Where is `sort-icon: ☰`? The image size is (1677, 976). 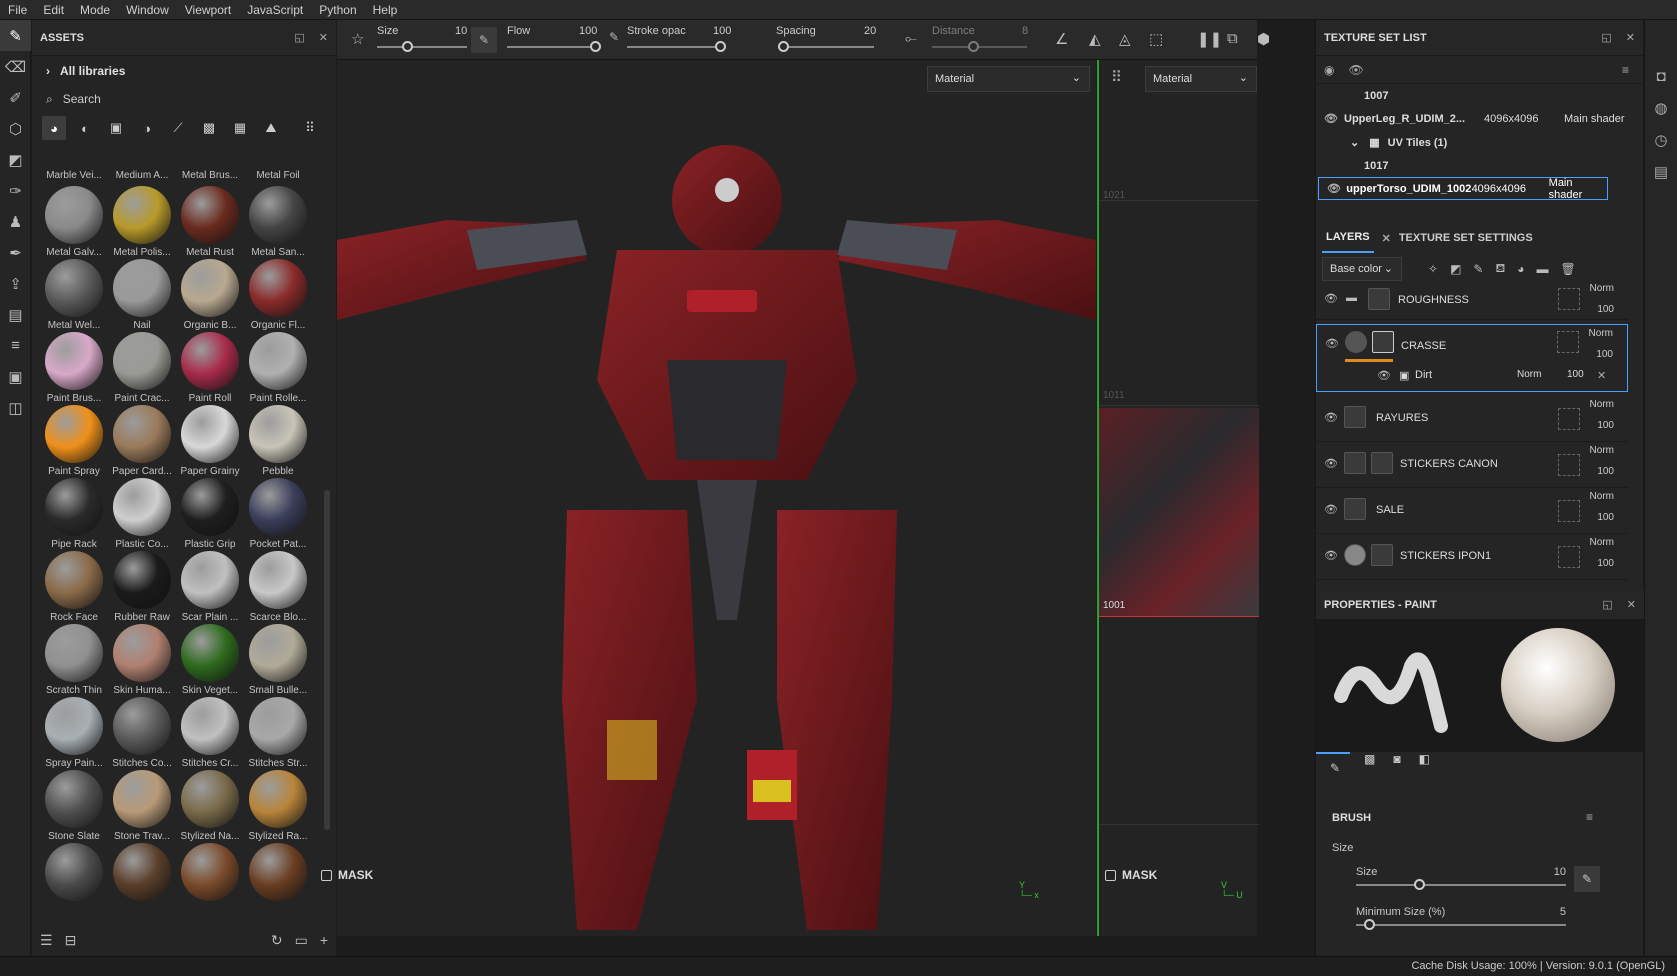
sort-icon: ☰ is located at coordinates (46, 940).